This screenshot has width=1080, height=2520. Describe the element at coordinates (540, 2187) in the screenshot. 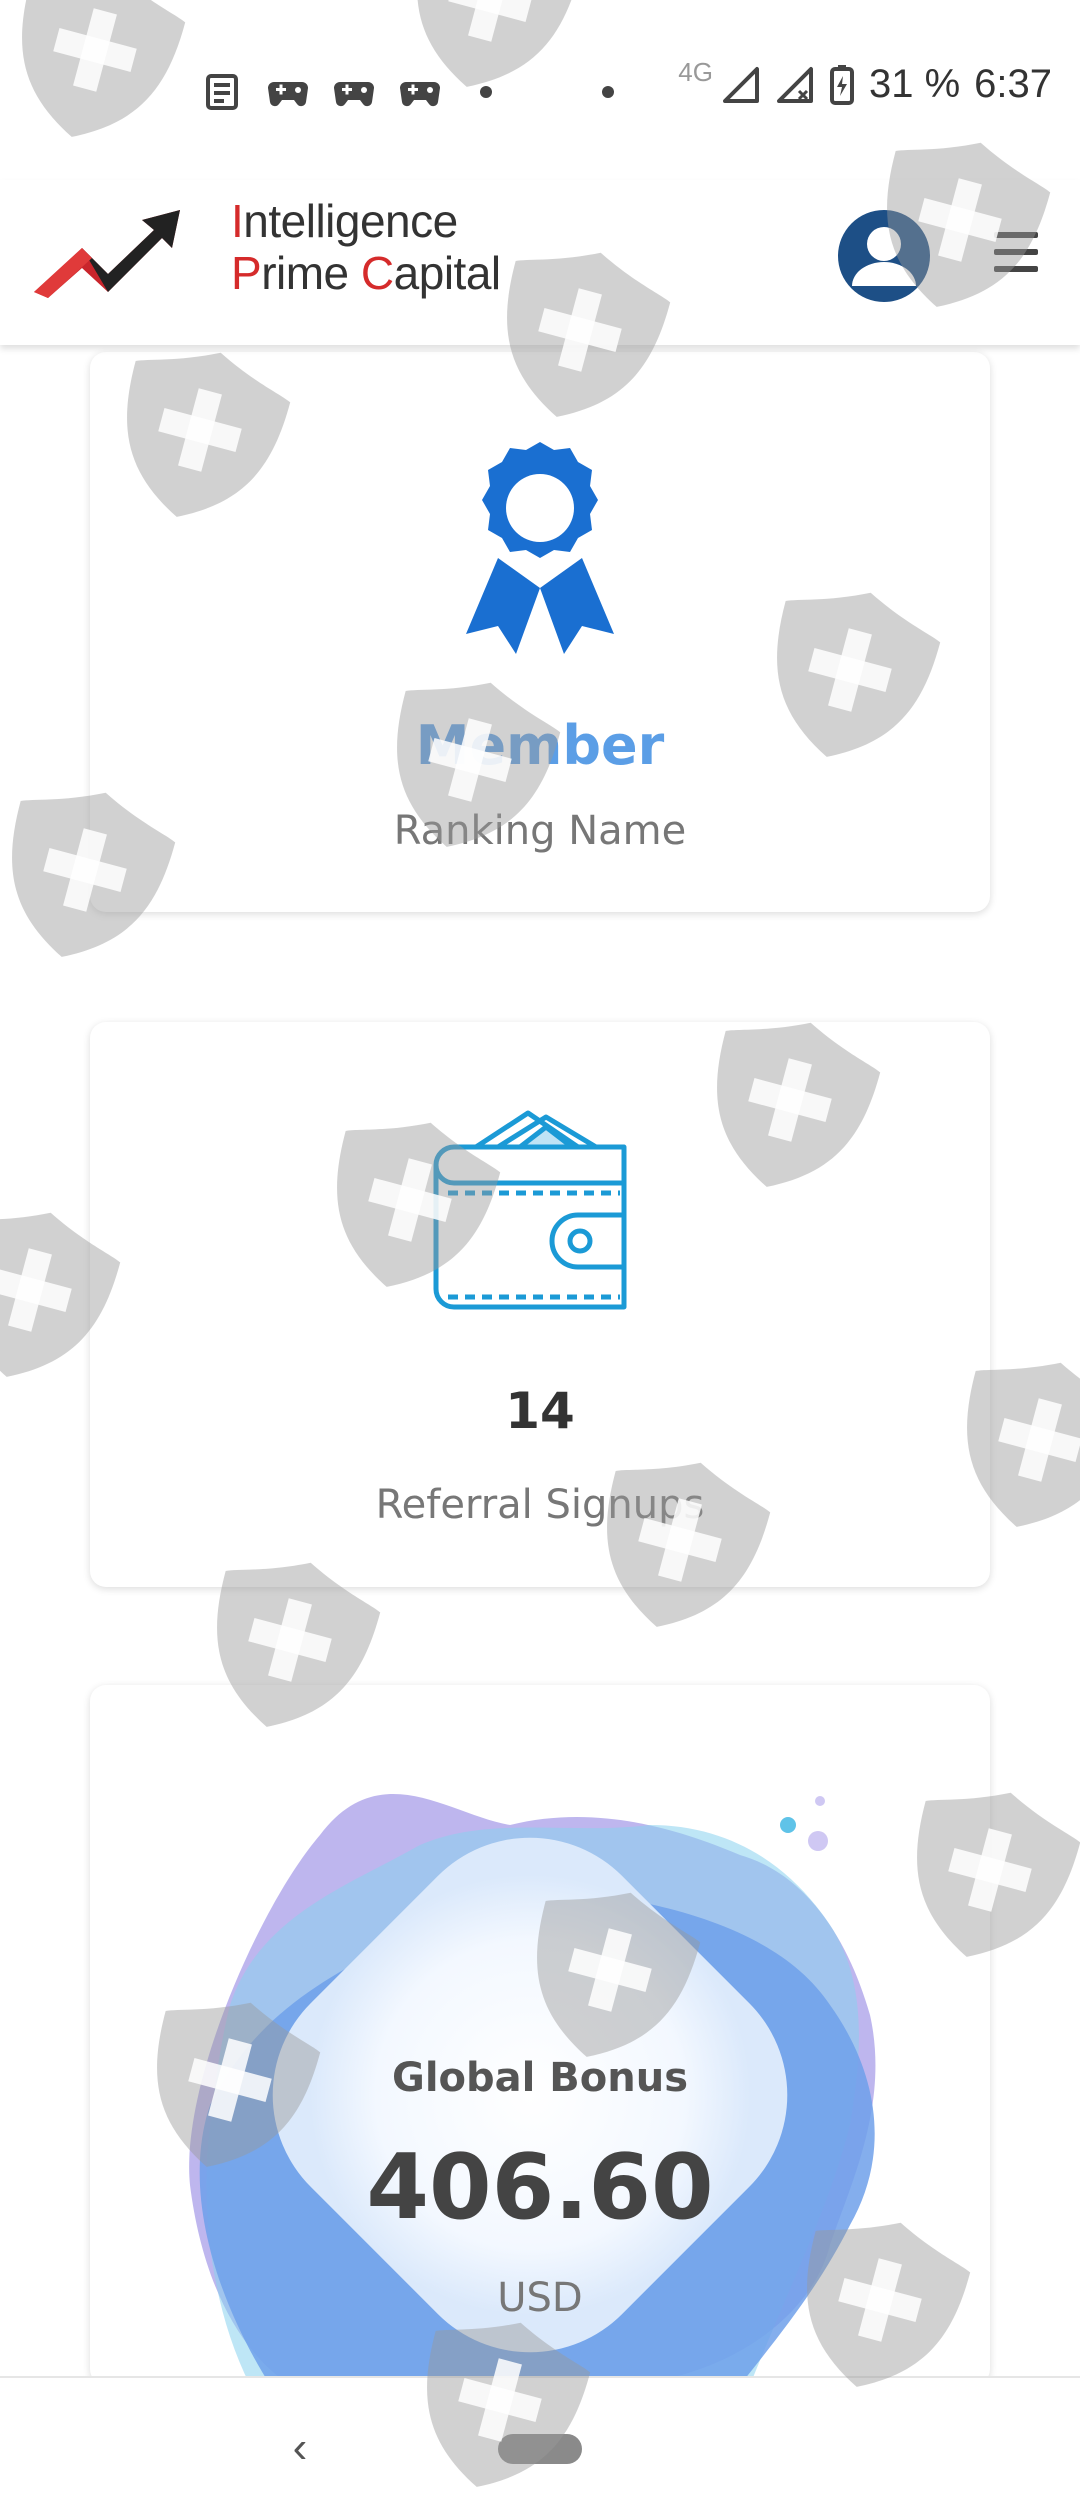

I see `global-bonus-value: 406.60` at that location.